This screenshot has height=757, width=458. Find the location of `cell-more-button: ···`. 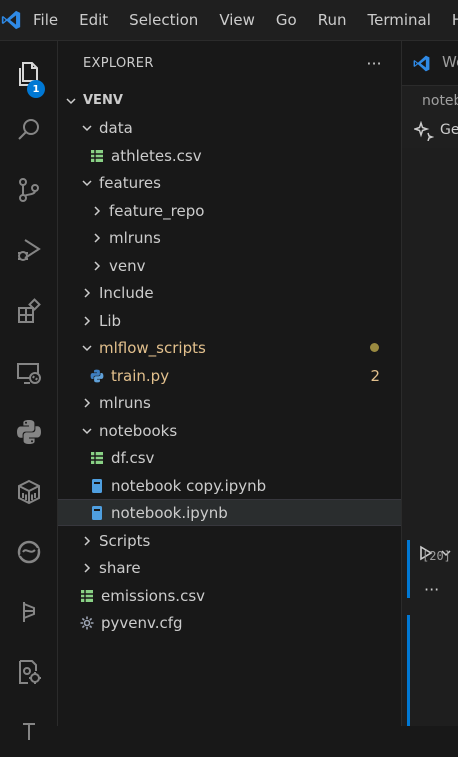

cell-more-button: ··· is located at coordinates (431, 589).